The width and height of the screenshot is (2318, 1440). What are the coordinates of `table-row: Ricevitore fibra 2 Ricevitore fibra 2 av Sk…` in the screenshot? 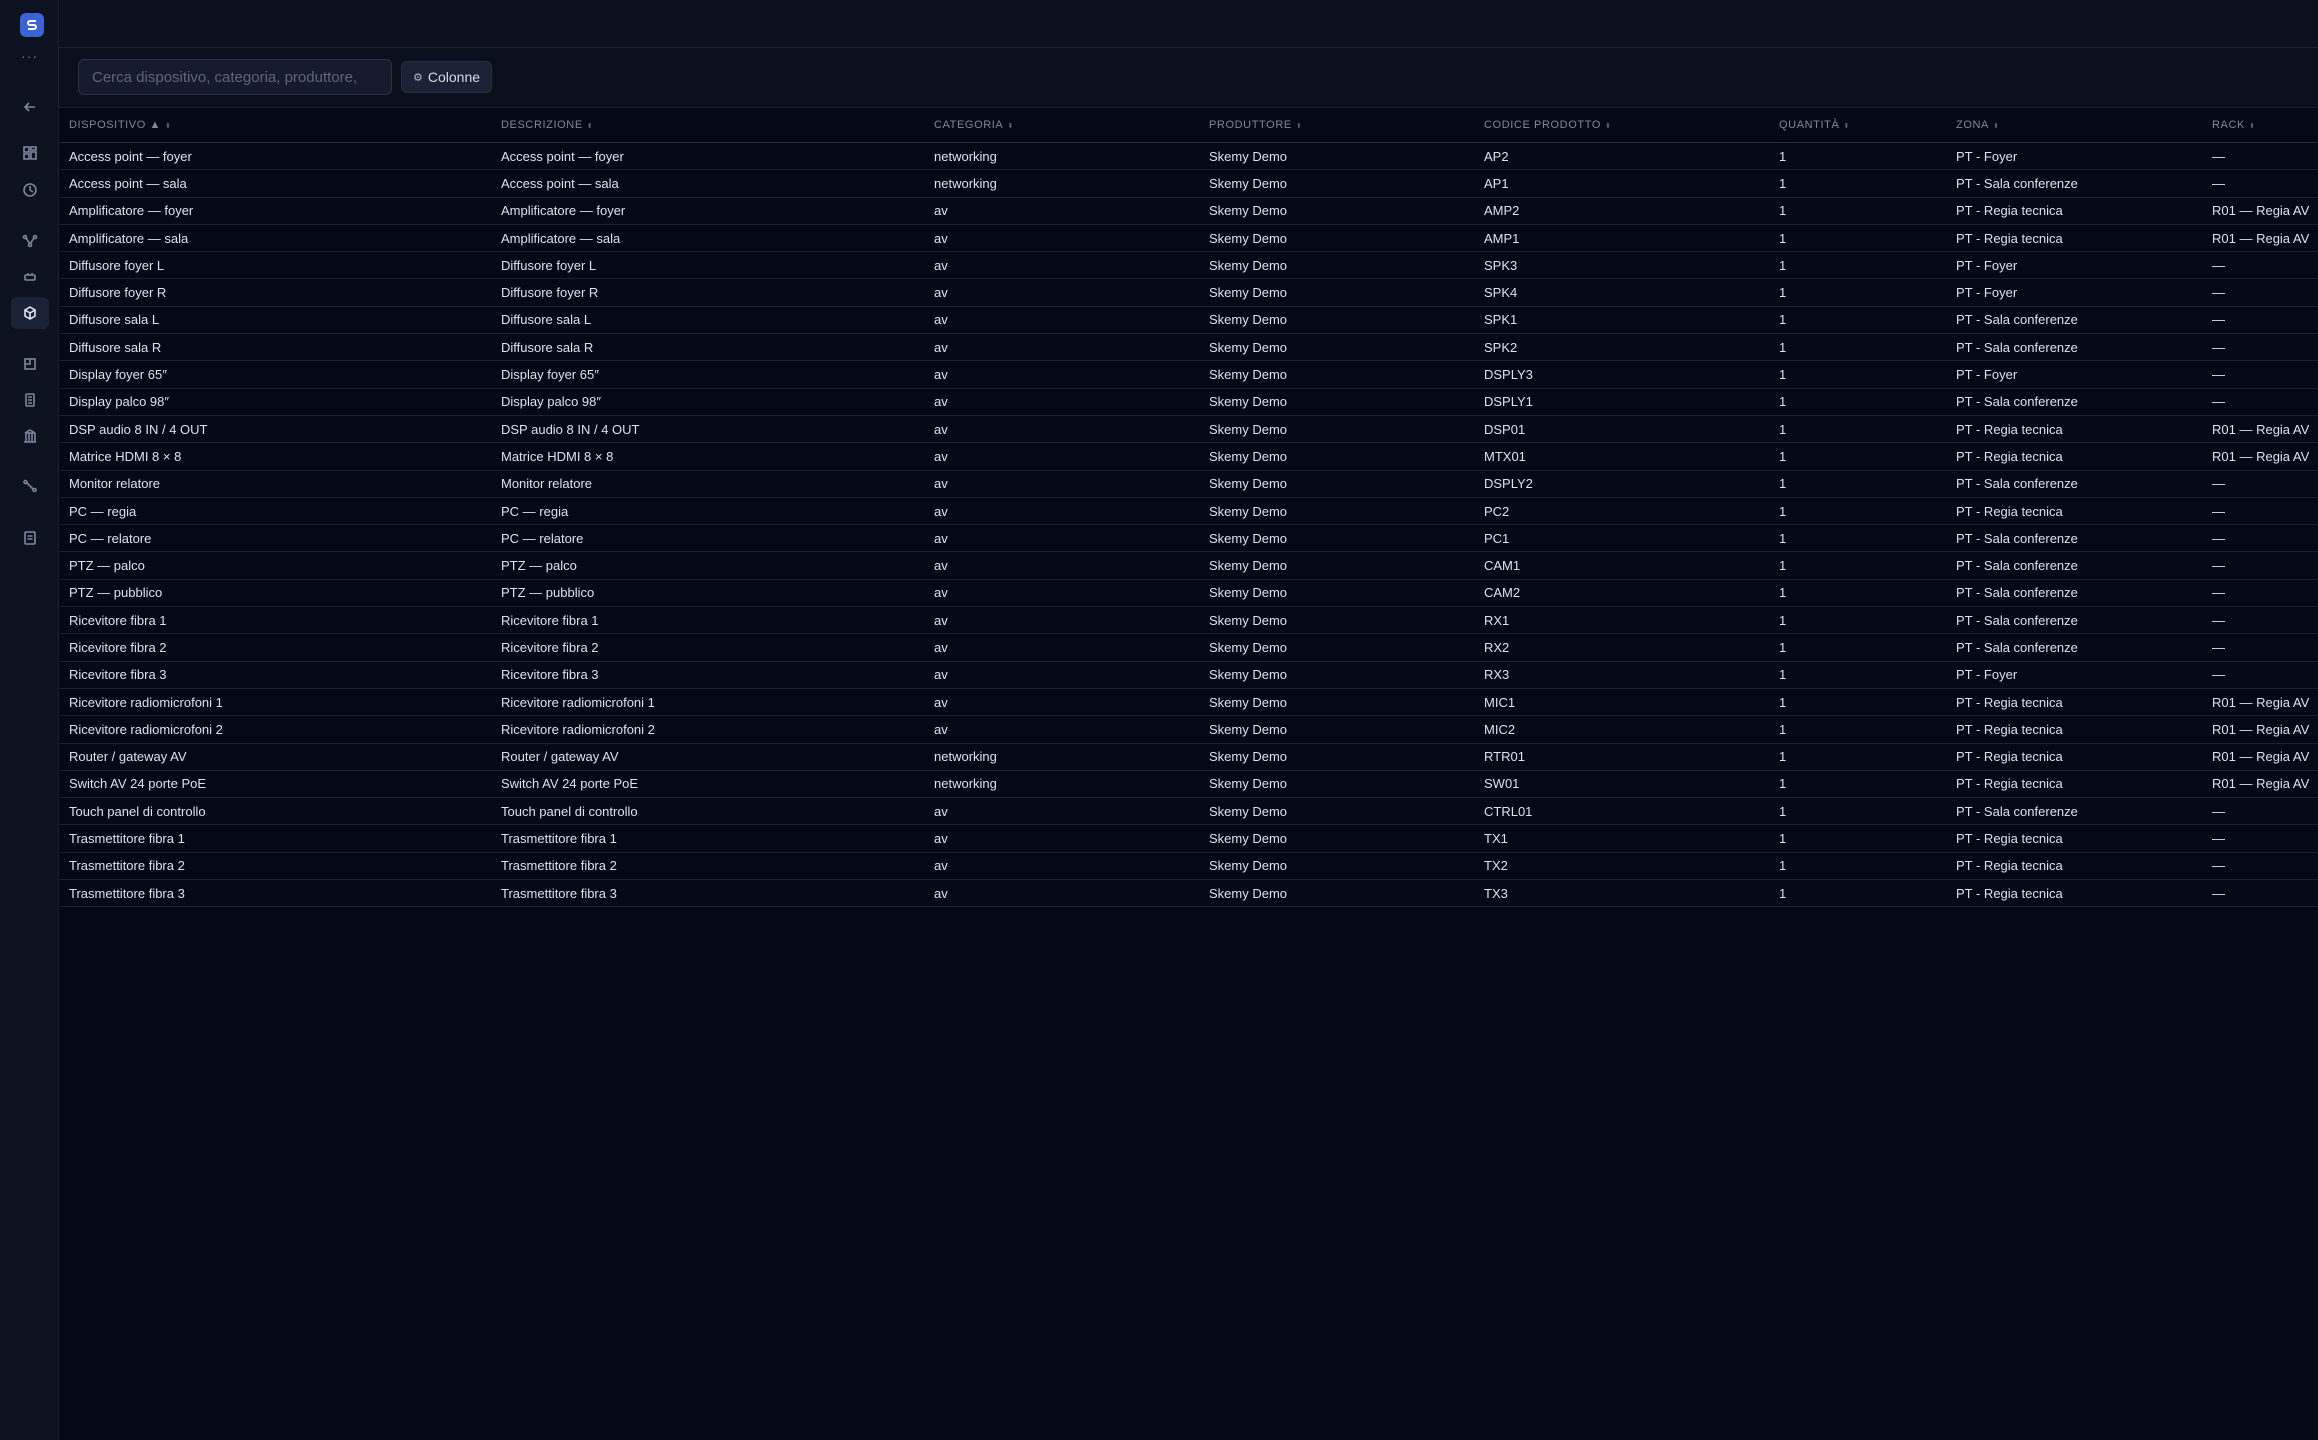 It's located at (1189, 647).